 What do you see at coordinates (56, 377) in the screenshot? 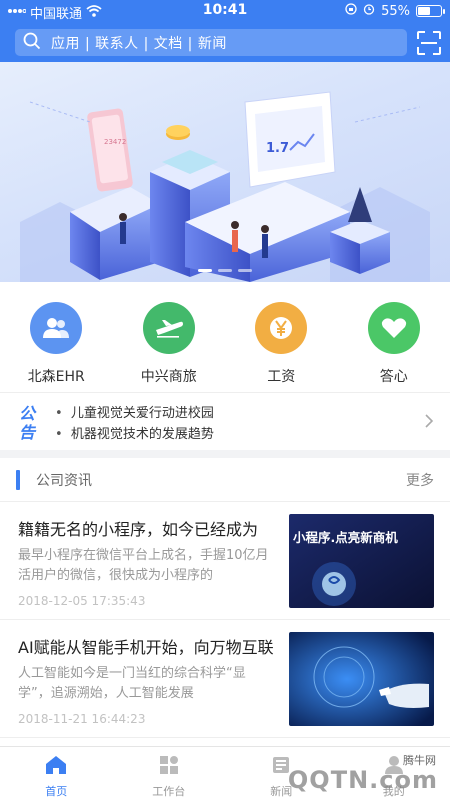
I see `app-label: 北森EHR` at bounding box center [56, 377].